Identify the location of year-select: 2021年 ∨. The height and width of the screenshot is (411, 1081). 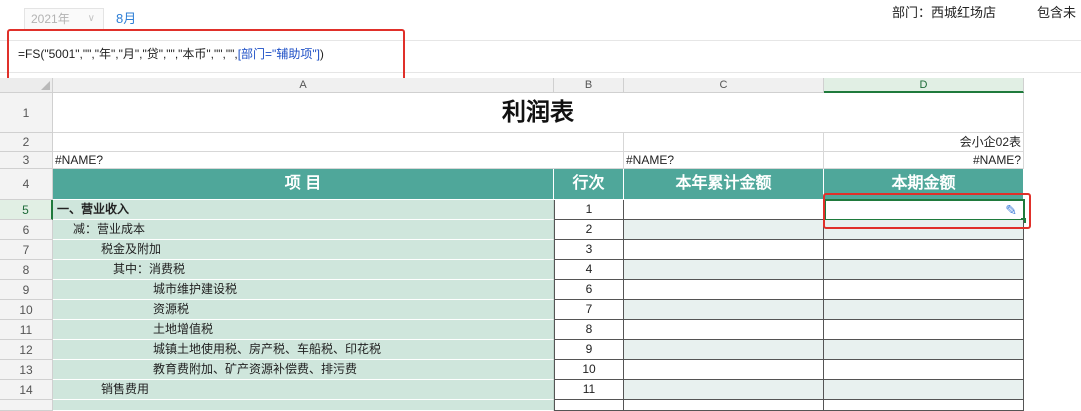
(64, 19).